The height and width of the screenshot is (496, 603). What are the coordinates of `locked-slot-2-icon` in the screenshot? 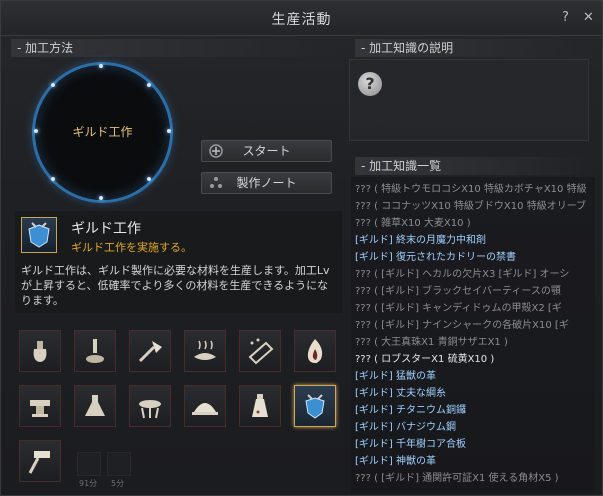 It's located at (119, 464).